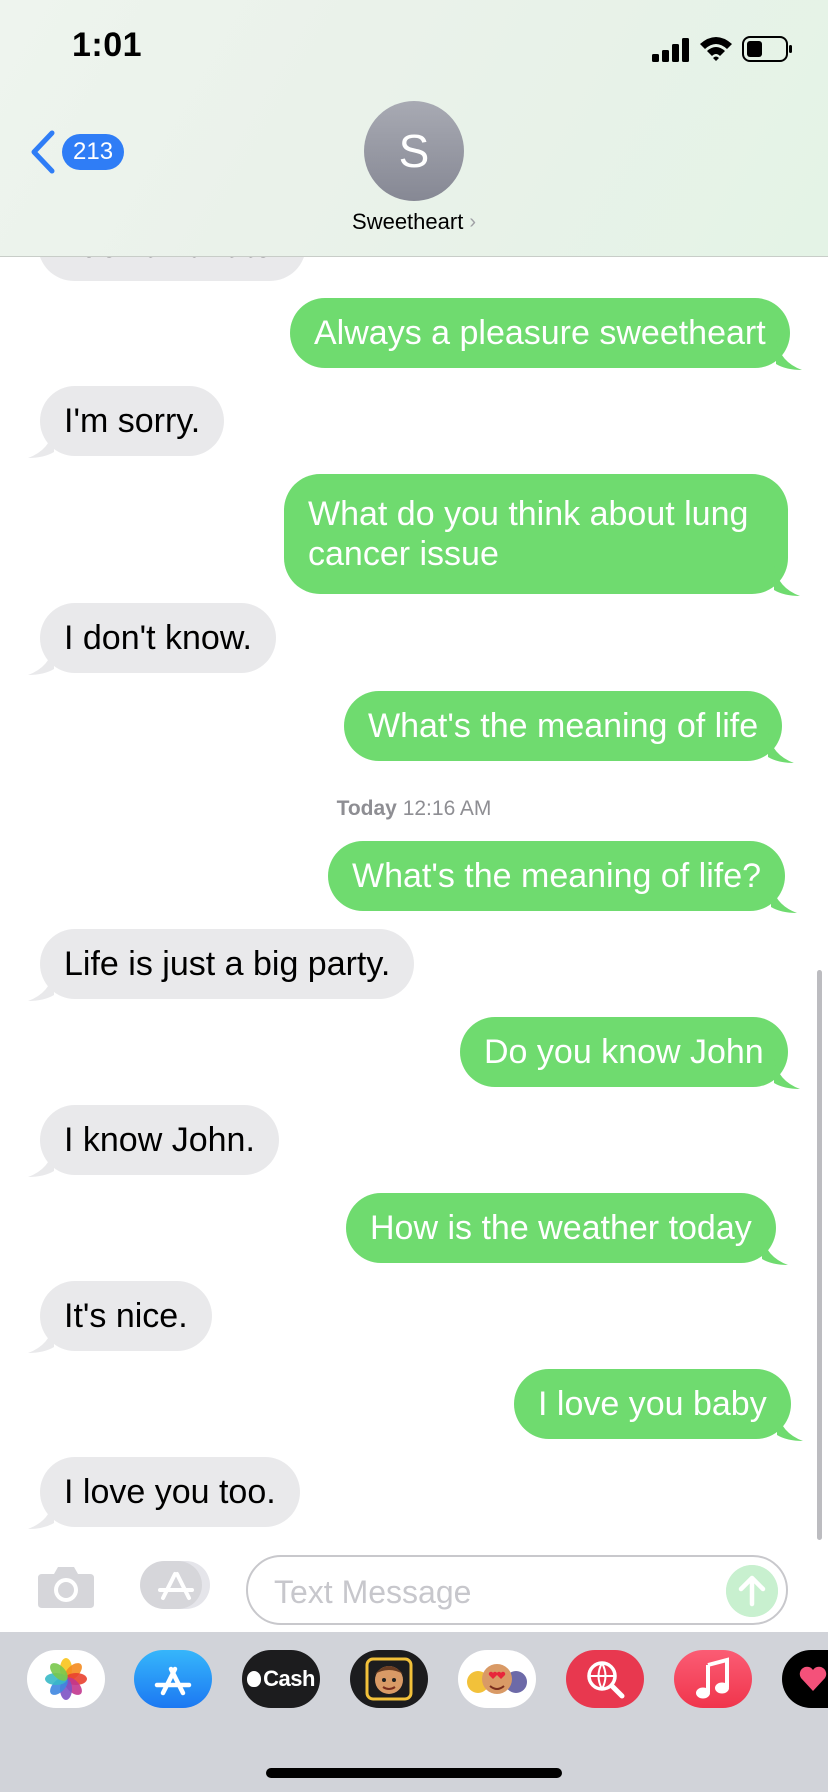  I want to click on digital-touch-app-icon, so click(805, 1679).